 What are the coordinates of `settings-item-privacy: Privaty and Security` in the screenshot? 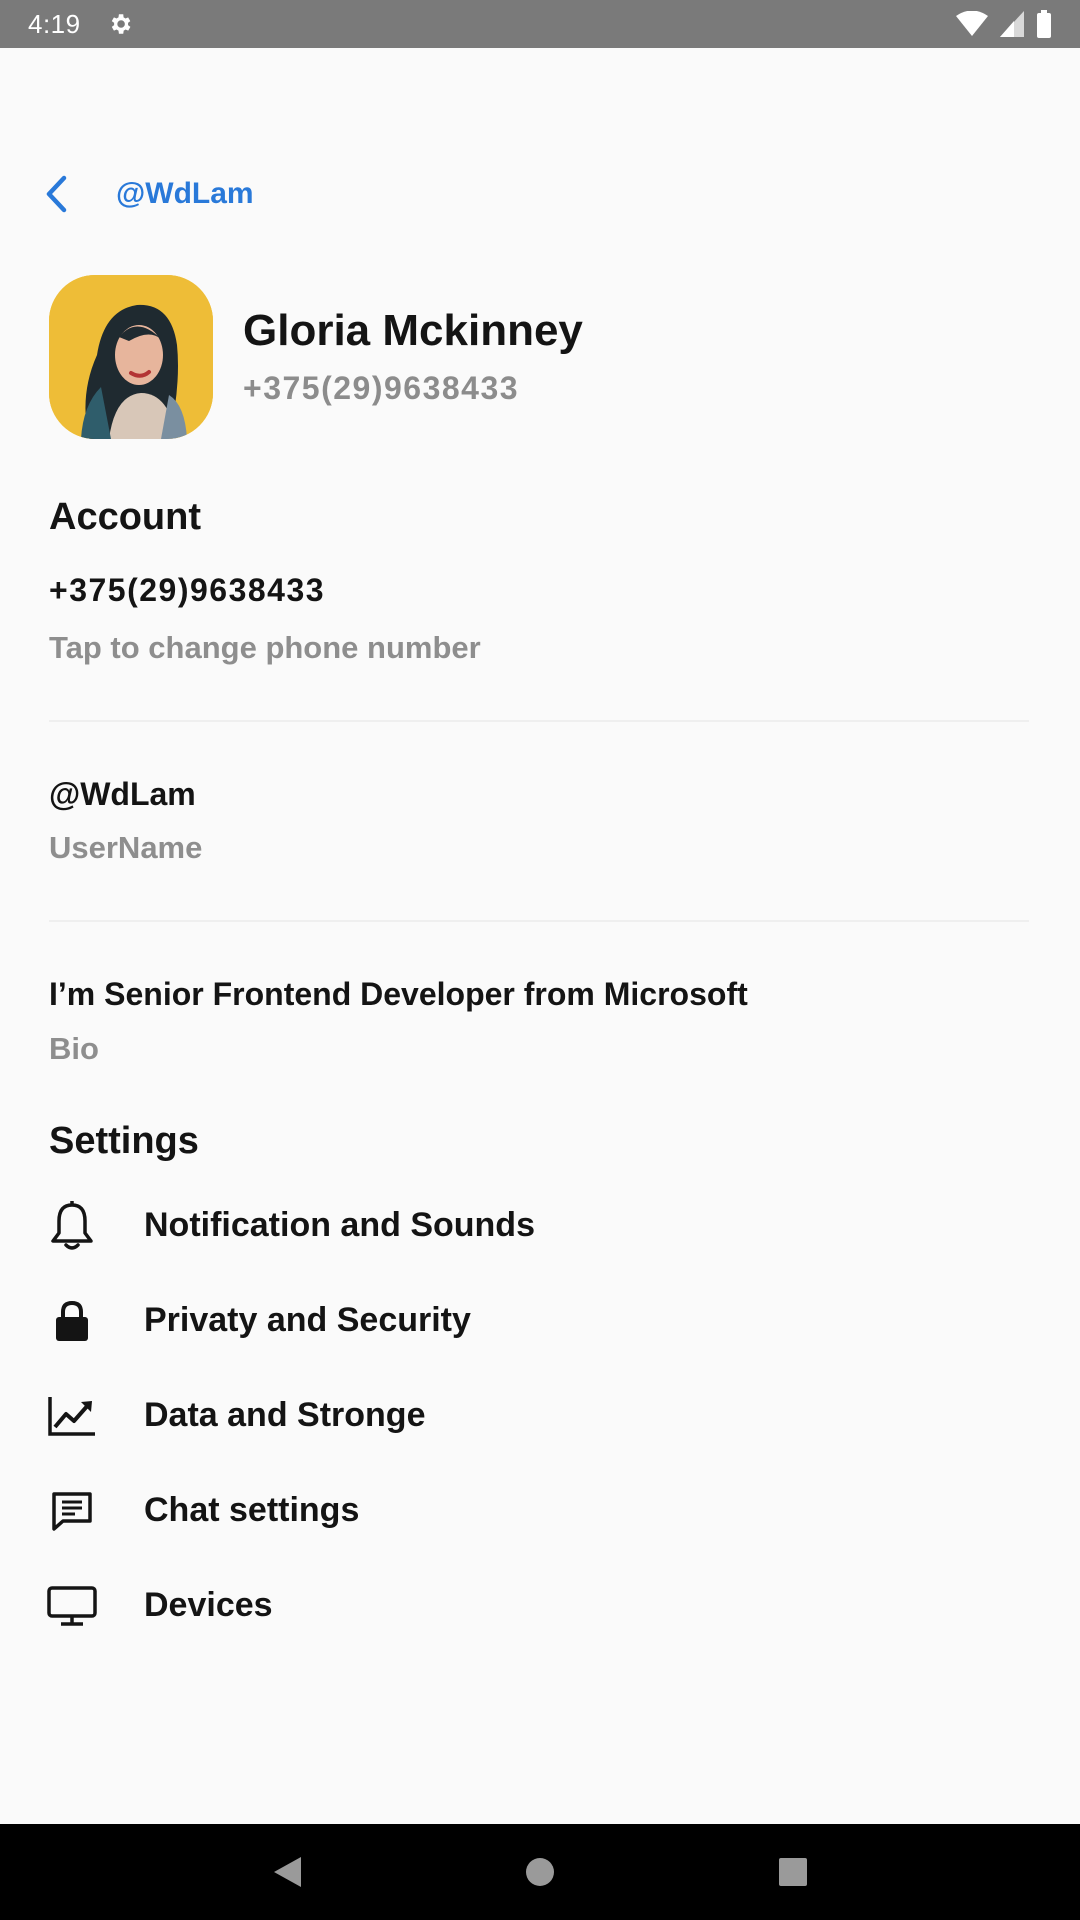 It's located at (539, 1320).